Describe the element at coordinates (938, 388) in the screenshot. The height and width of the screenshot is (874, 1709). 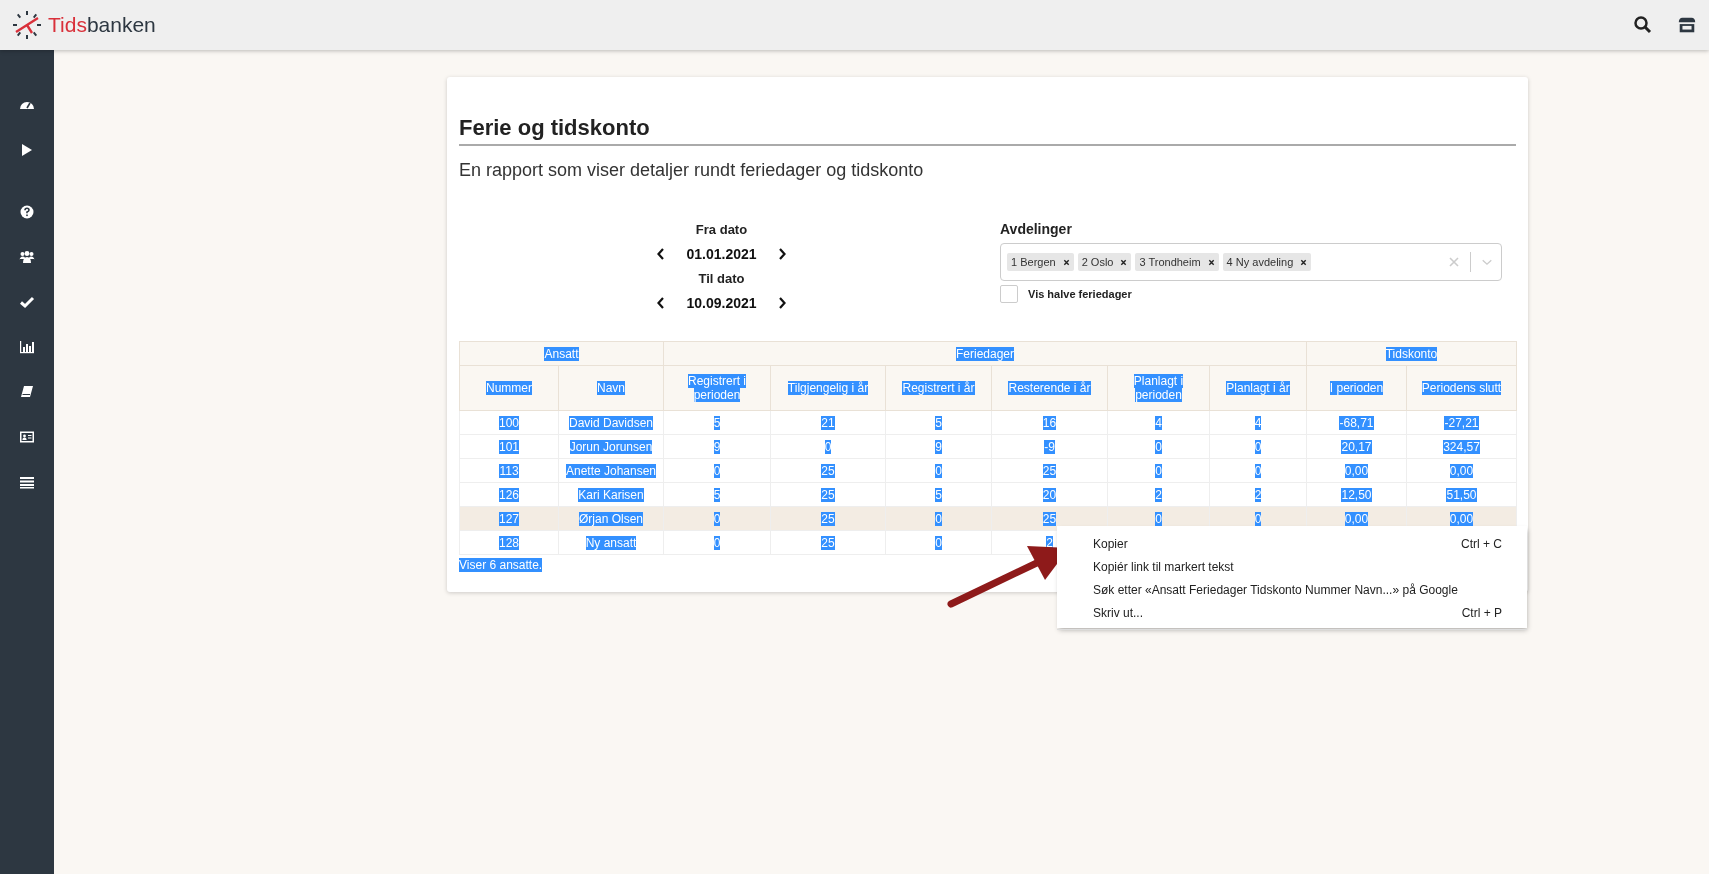
I see `column-header: Registrert i år` at that location.